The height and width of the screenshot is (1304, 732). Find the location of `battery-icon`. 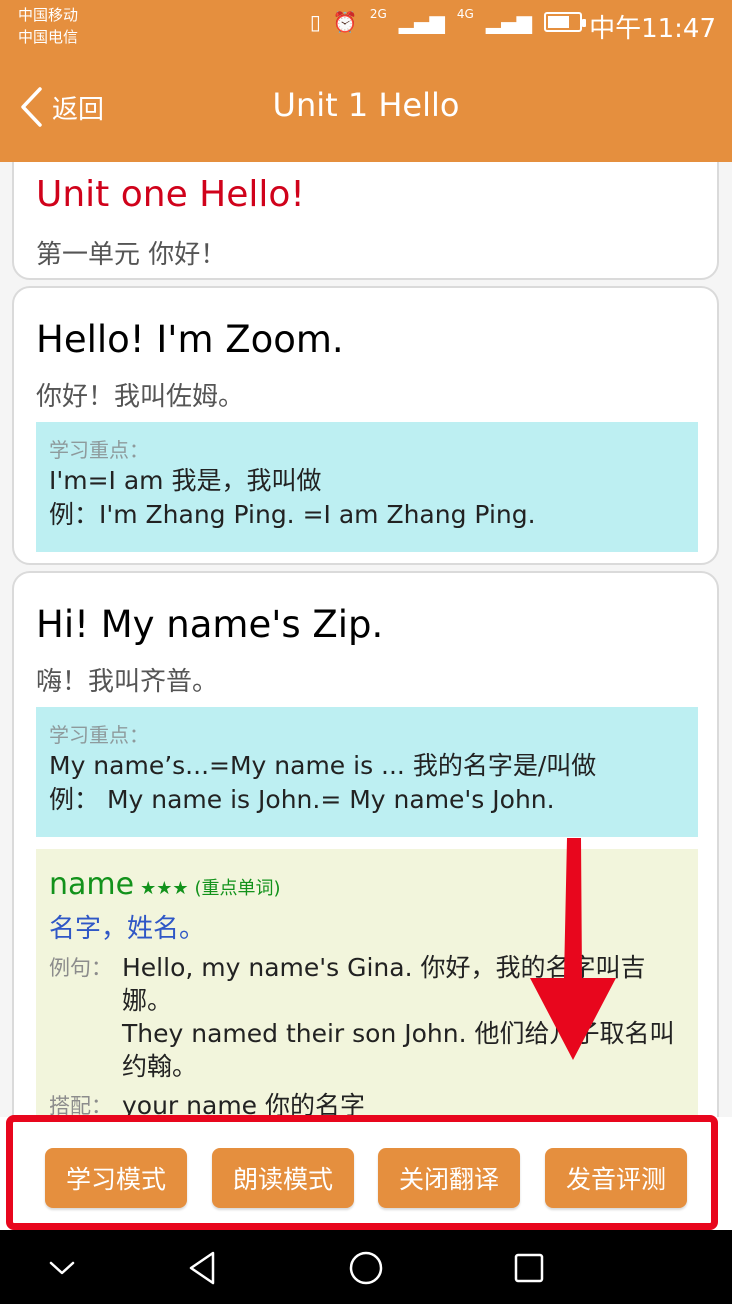

battery-icon is located at coordinates (565, 22).